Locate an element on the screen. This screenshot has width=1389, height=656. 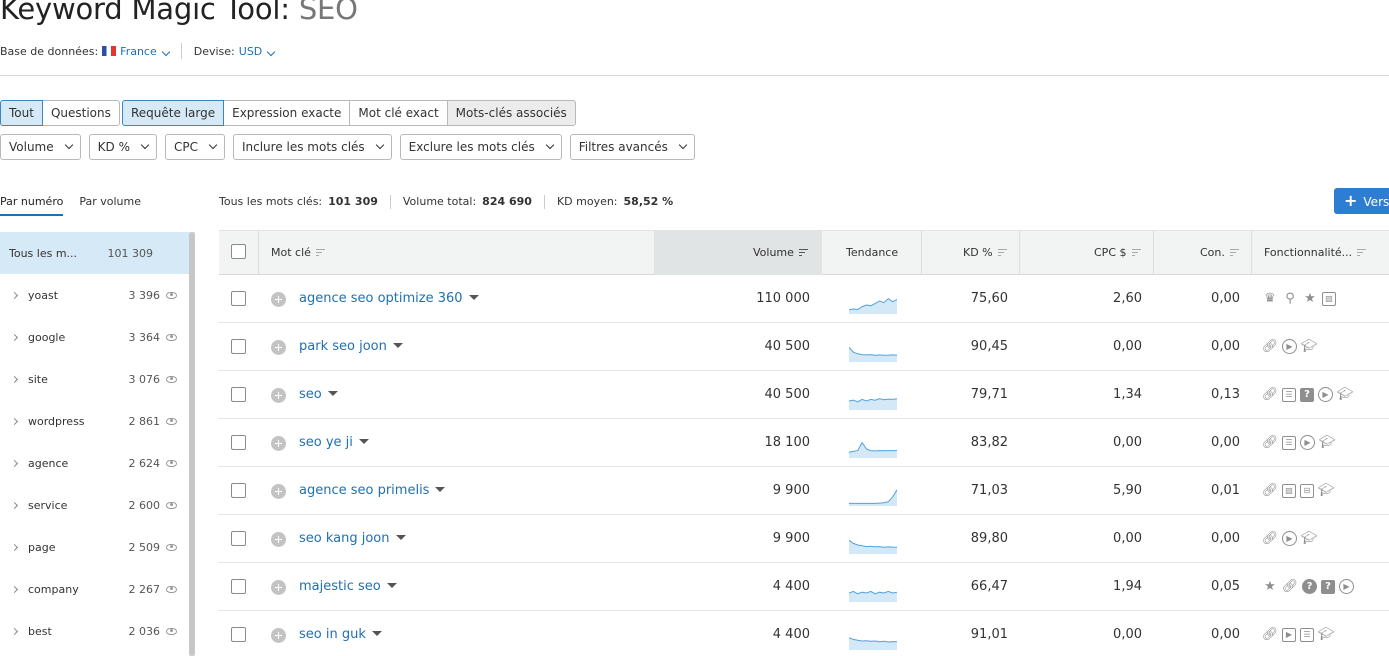
col-volume: Volume is located at coordinates (780, 253).